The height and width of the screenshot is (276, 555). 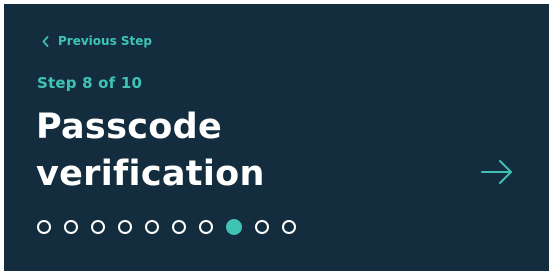 I want to click on step-progress-dots, so click(x=166, y=227).